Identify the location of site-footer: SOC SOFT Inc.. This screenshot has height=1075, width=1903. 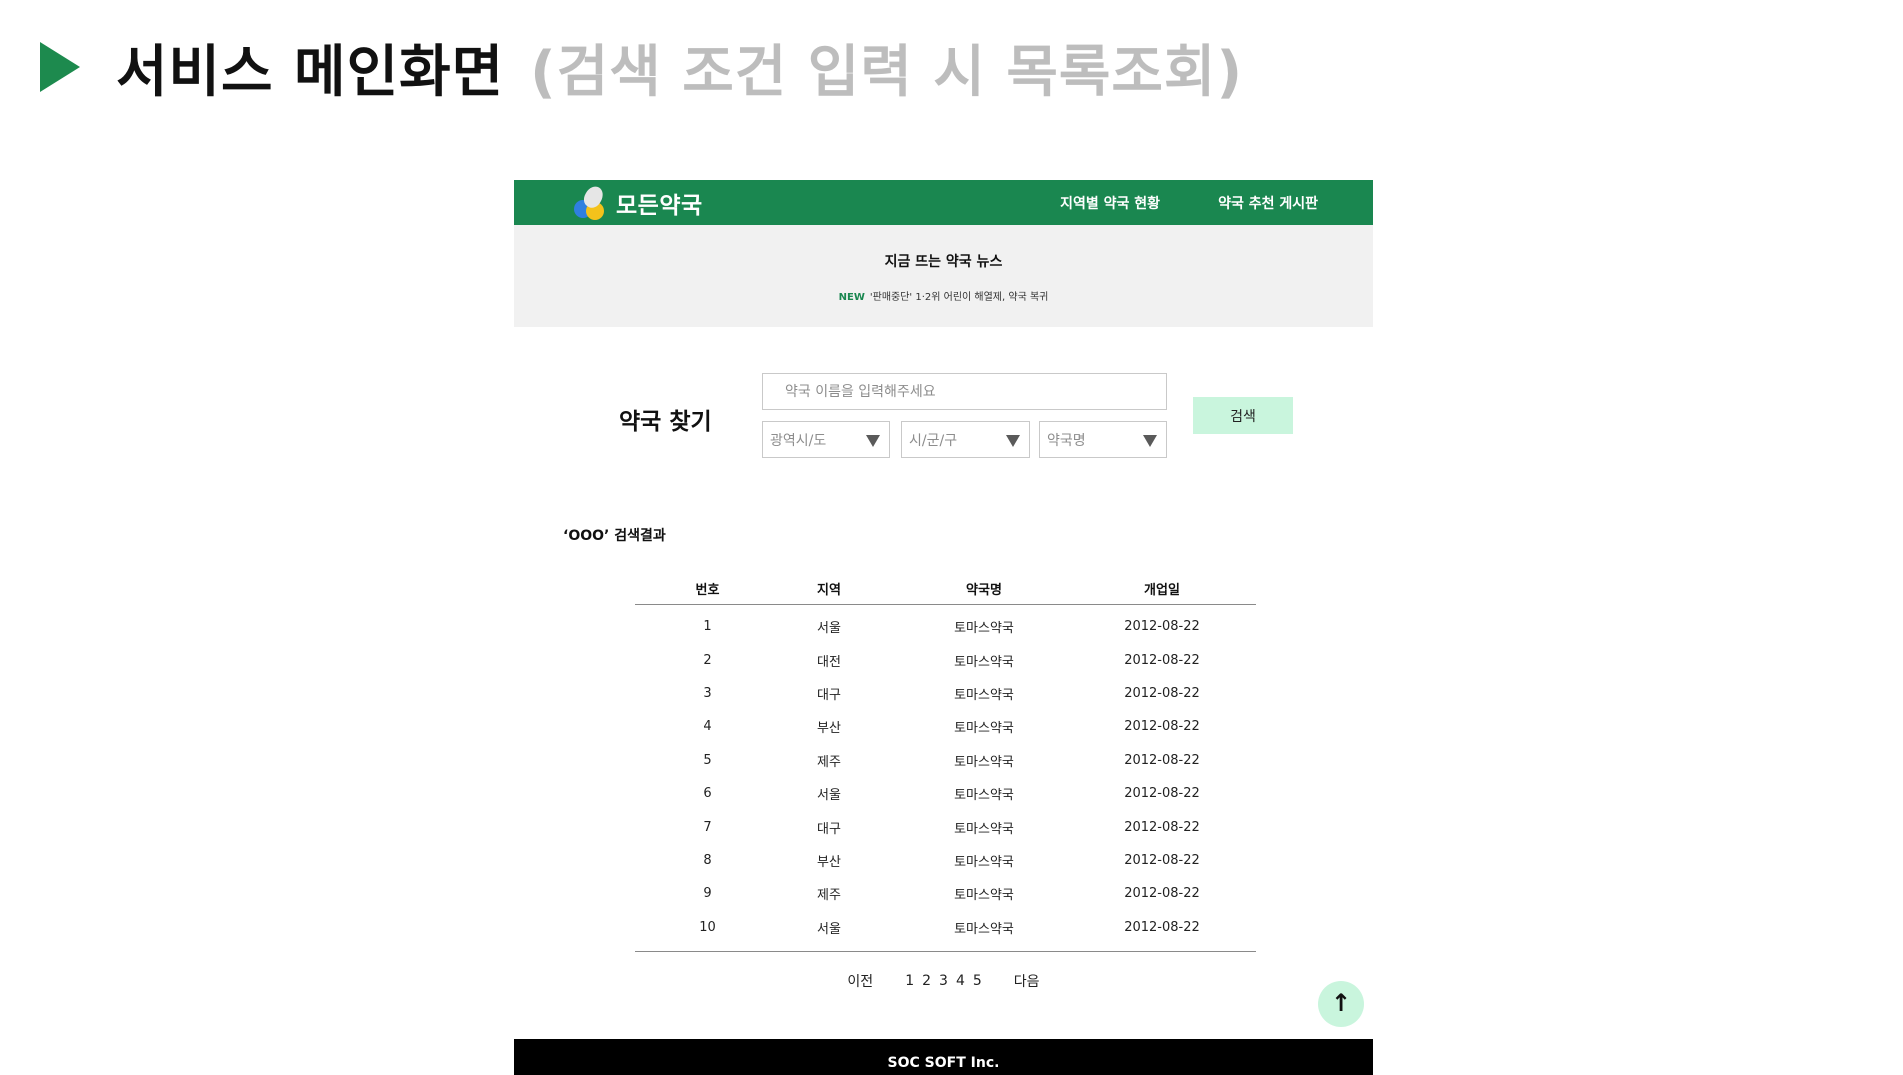
(943, 1057).